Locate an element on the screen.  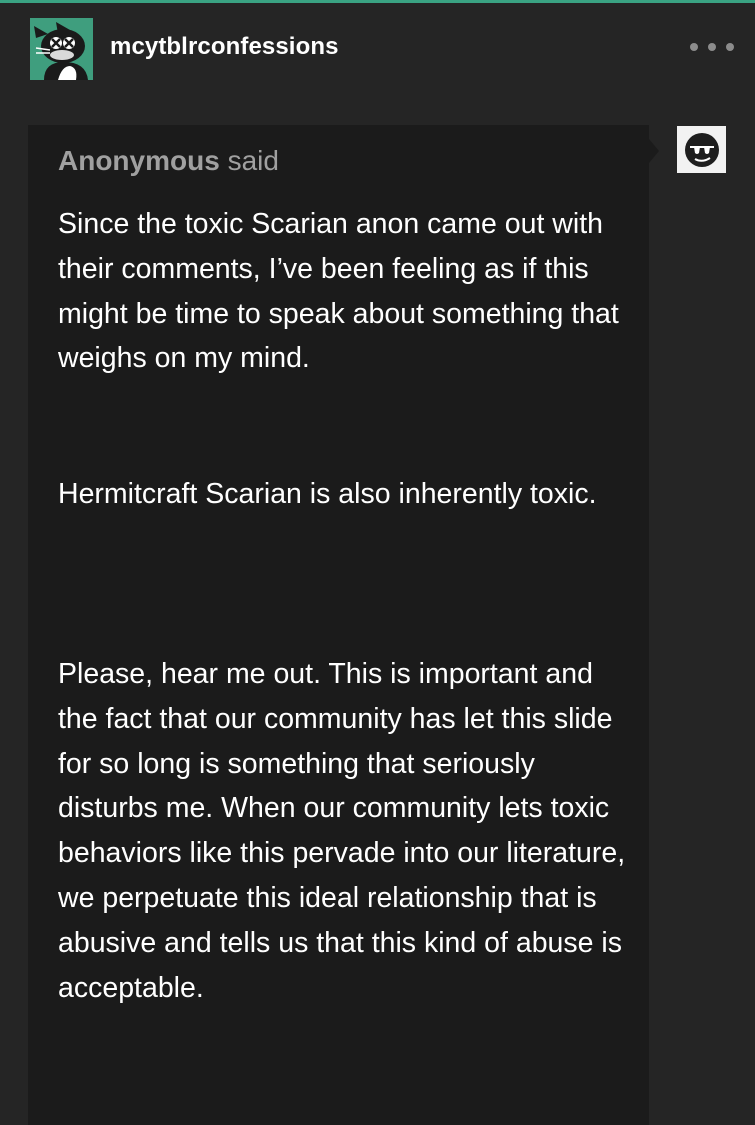
cartoon-cat-avatar-icon is located at coordinates (61, 49).